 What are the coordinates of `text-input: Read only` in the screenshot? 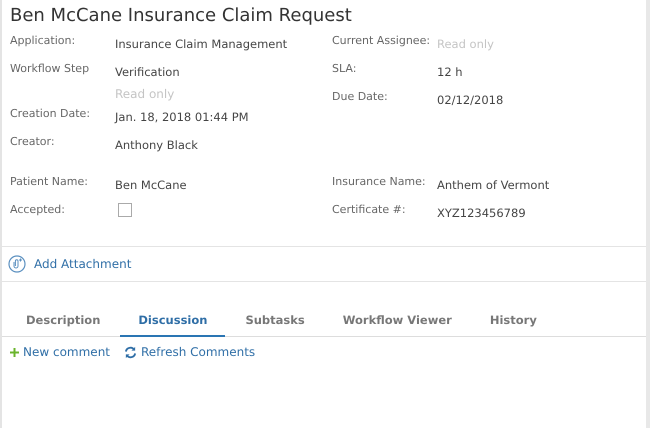 It's located at (477, 44).